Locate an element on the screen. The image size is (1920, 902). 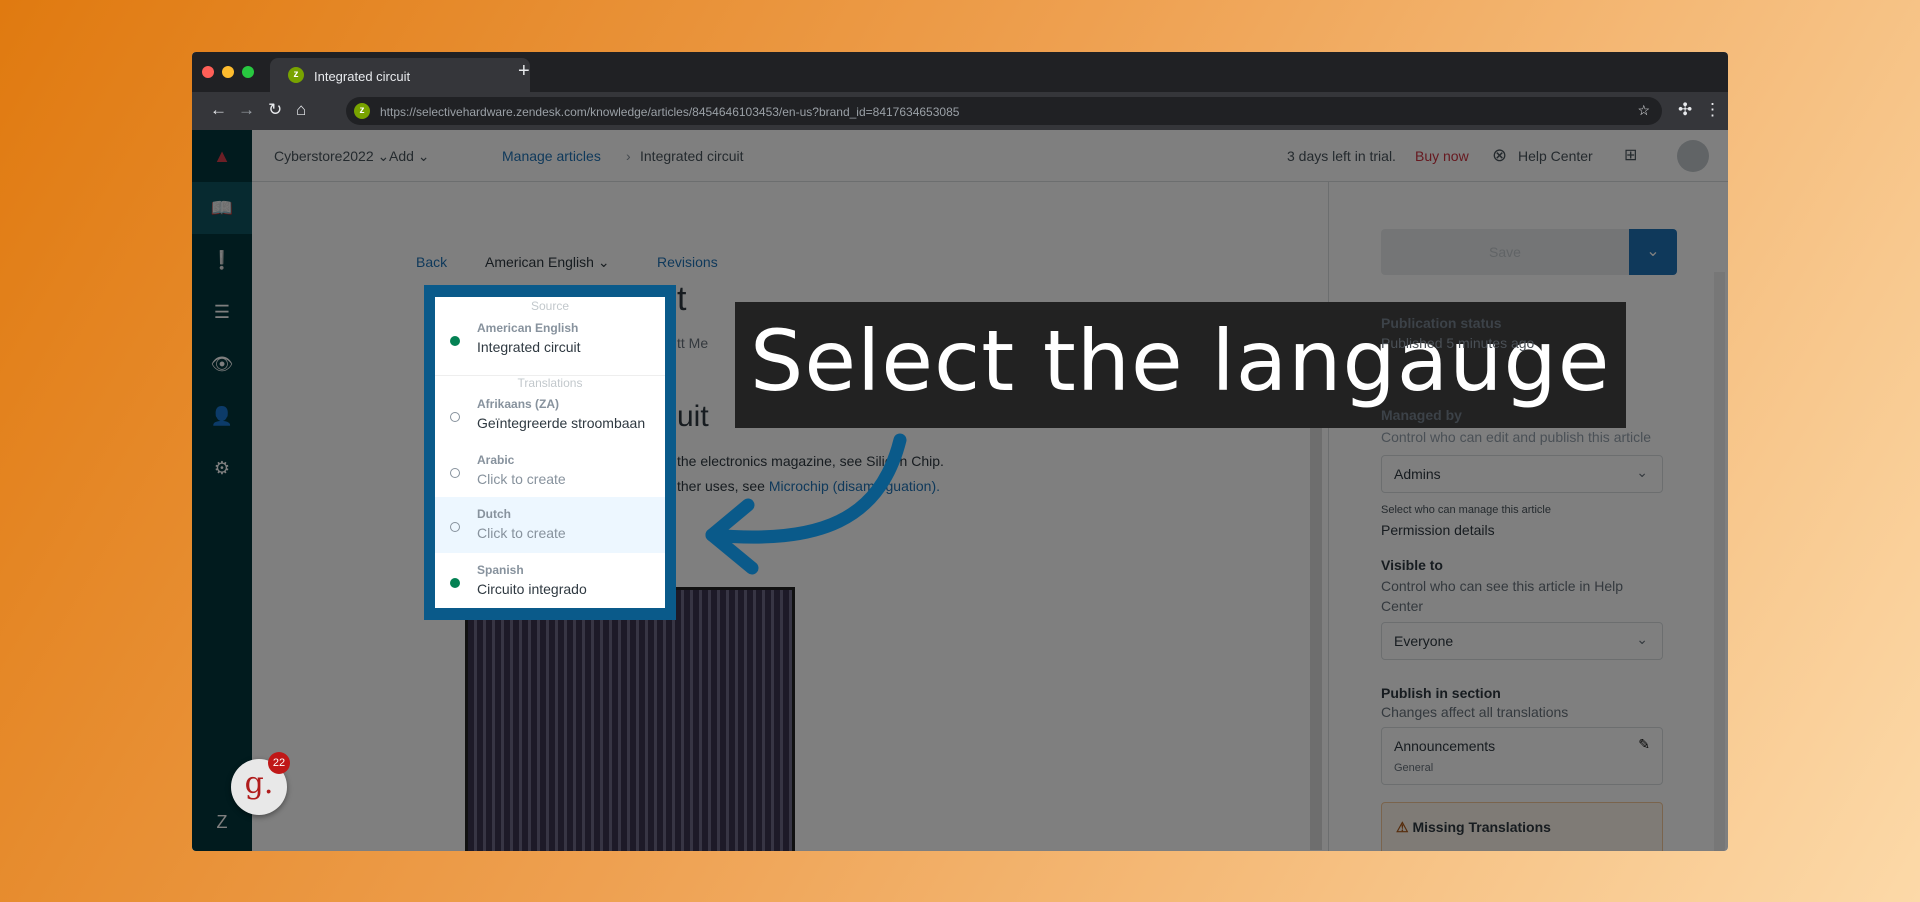
minimize-window-button is located at coordinates (228, 72).